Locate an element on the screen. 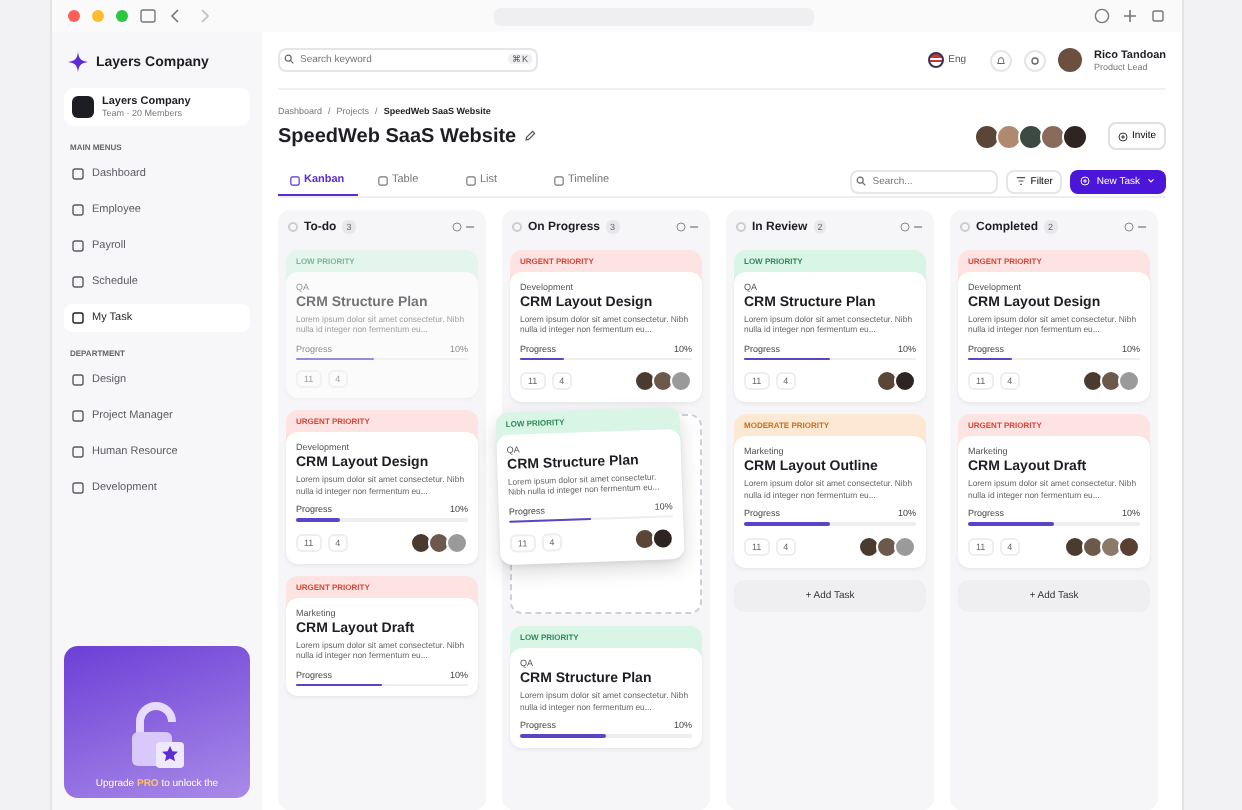 This screenshot has height=810, width=1242. sidebar-icon is located at coordinates (148, 16).